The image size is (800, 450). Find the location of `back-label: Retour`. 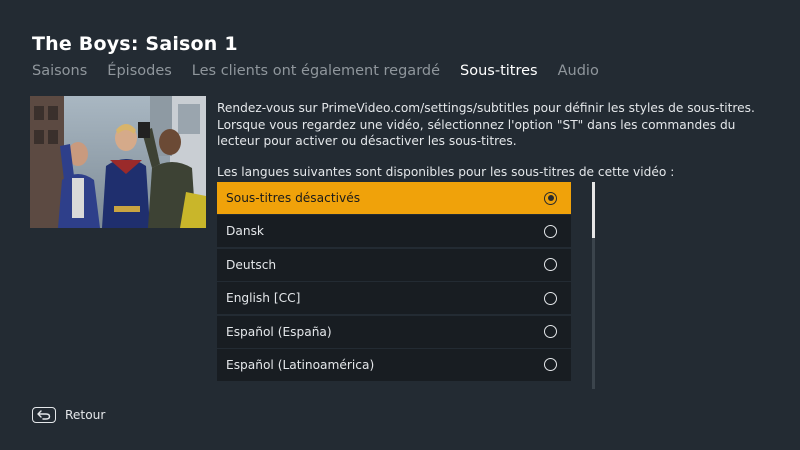

back-label: Retour is located at coordinates (85, 415).